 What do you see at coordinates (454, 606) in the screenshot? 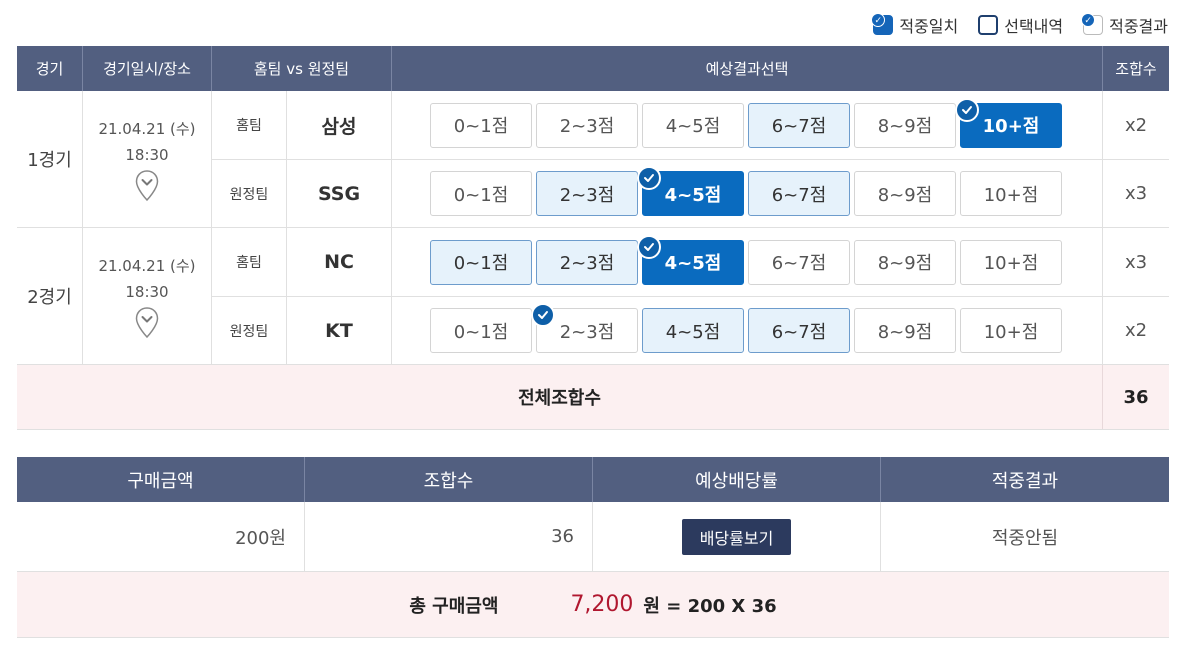
I see `grand-total-label: 총 구매금액` at bounding box center [454, 606].